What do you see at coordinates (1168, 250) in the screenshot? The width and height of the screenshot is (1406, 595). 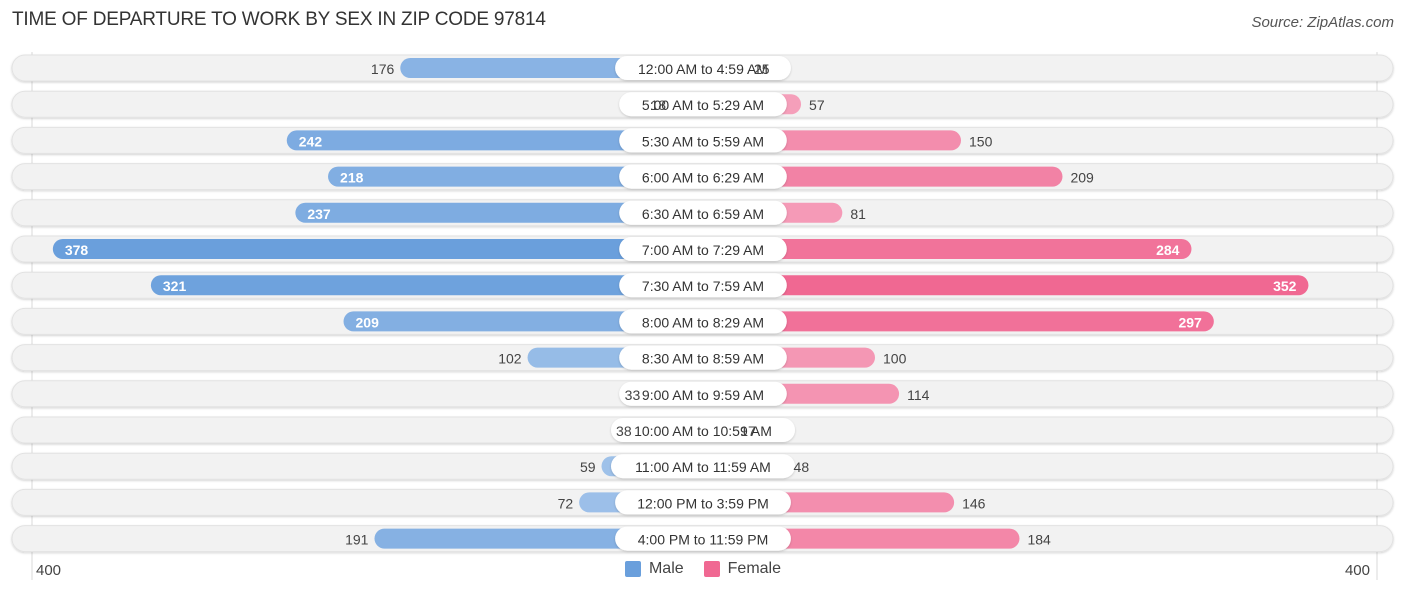 I see `value-label-female: 284` at bounding box center [1168, 250].